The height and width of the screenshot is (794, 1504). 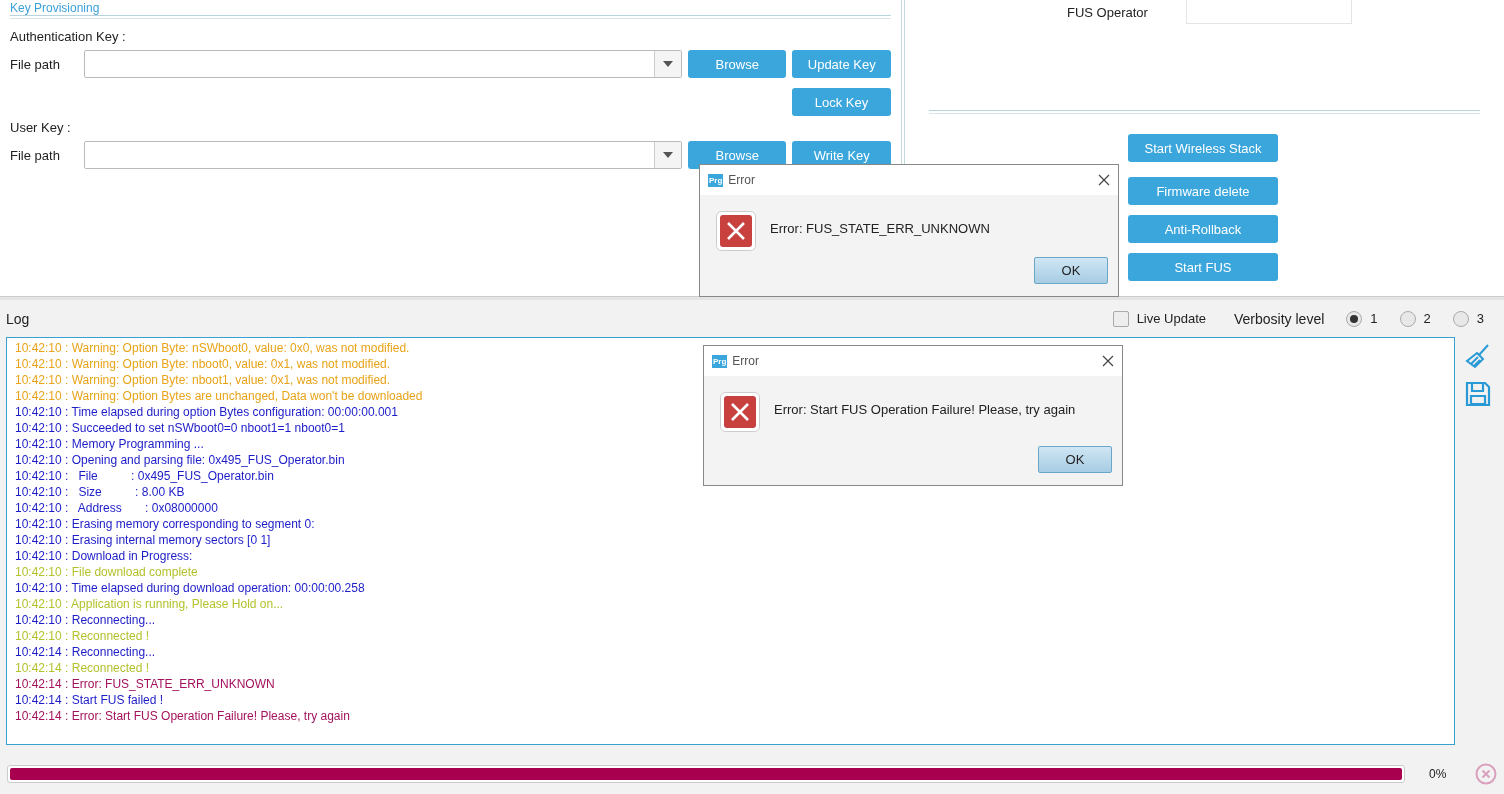 What do you see at coordinates (219, 396) in the screenshot?
I see `log-line: 10:42:10 : Warning: Option Bytes are unchanged, Data won't be downloaded` at bounding box center [219, 396].